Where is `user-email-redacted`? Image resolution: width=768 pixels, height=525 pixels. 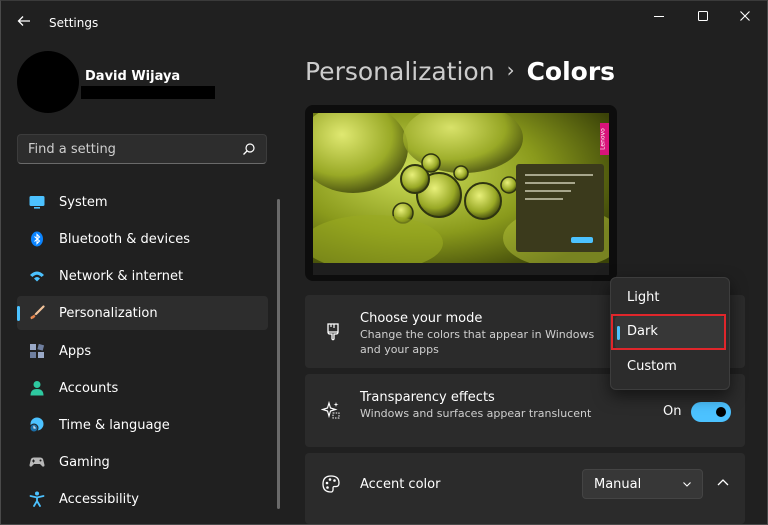
user-email-redacted is located at coordinates (148, 92).